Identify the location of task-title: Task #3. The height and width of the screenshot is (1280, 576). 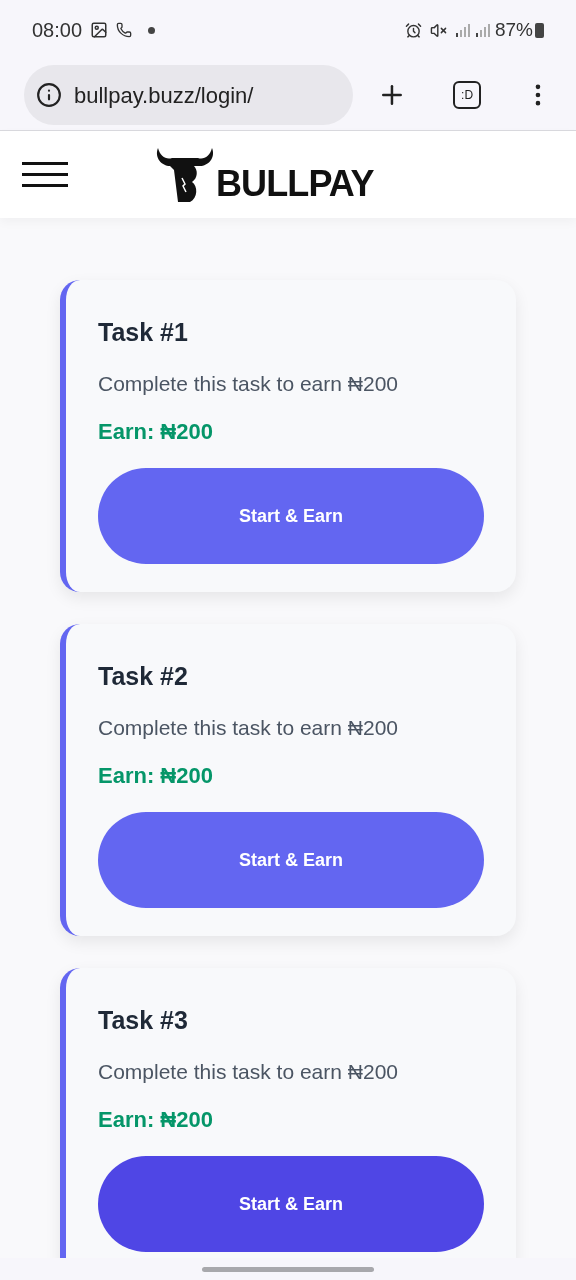
(143, 1020).